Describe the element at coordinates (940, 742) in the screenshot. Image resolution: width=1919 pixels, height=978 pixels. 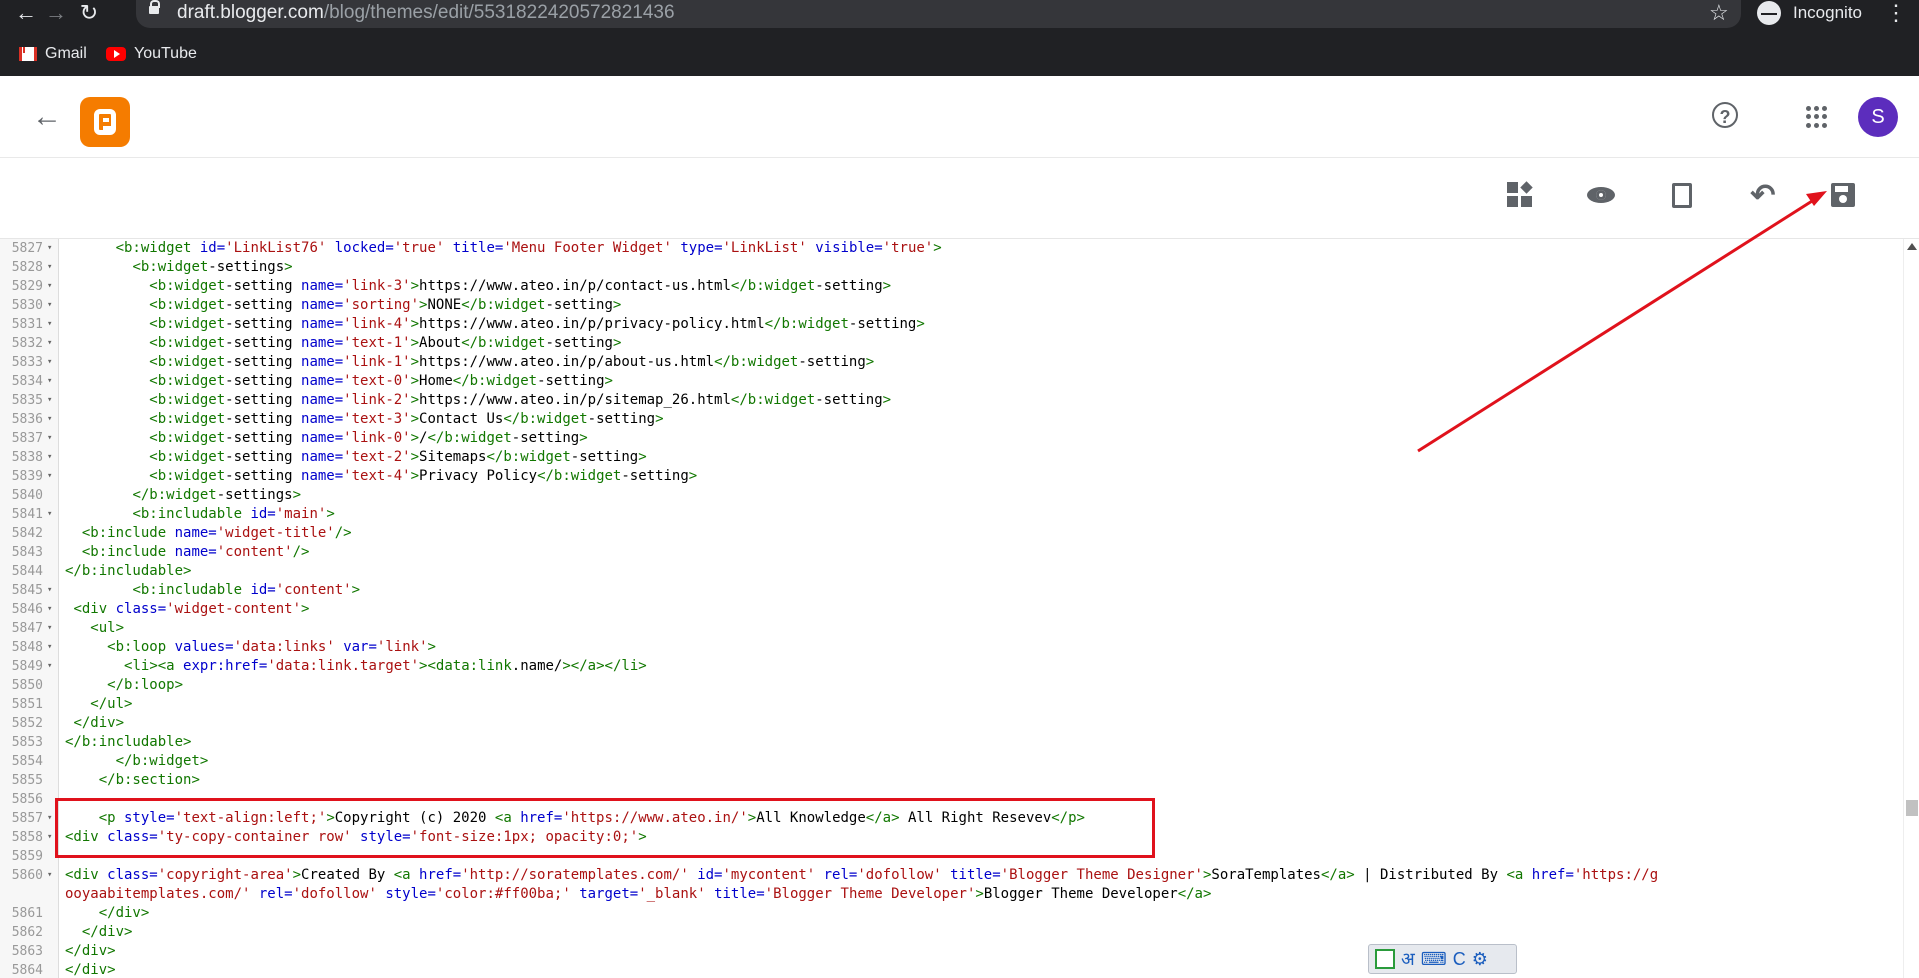
I see `code-line: 5853 </b:includable>` at that location.